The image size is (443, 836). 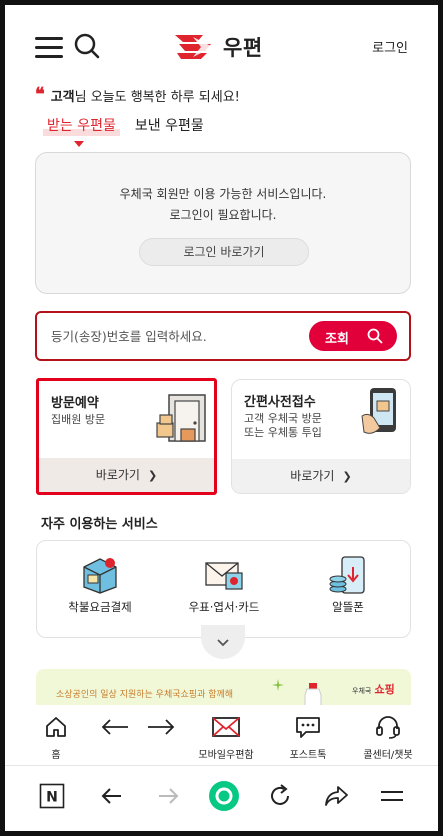 I want to click on home-icon, so click(x=56, y=727).